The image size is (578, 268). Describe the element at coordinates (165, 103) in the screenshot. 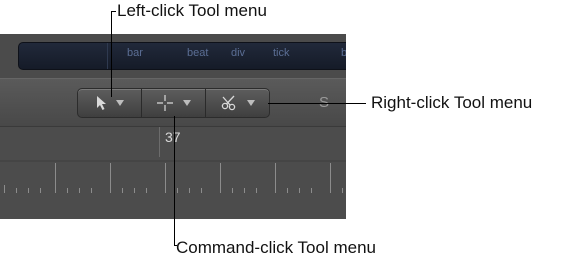

I see `crosshair-icon` at that location.